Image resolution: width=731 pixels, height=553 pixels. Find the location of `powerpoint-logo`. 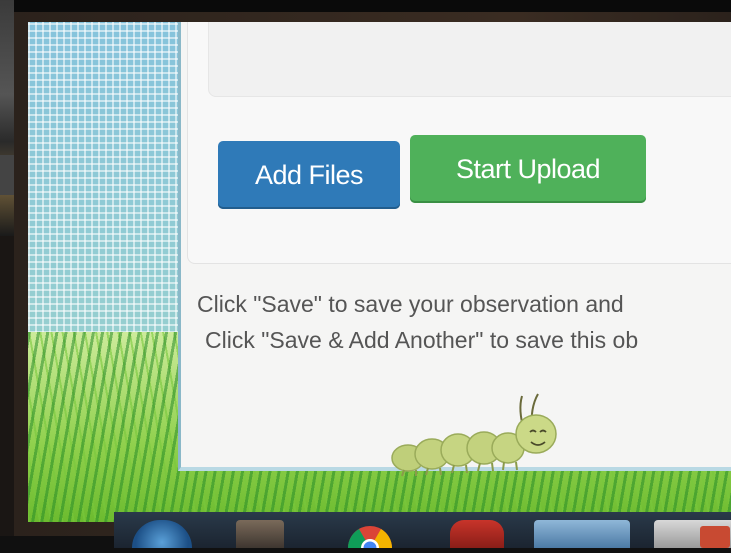

powerpoint-logo is located at coordinates (715, 537).